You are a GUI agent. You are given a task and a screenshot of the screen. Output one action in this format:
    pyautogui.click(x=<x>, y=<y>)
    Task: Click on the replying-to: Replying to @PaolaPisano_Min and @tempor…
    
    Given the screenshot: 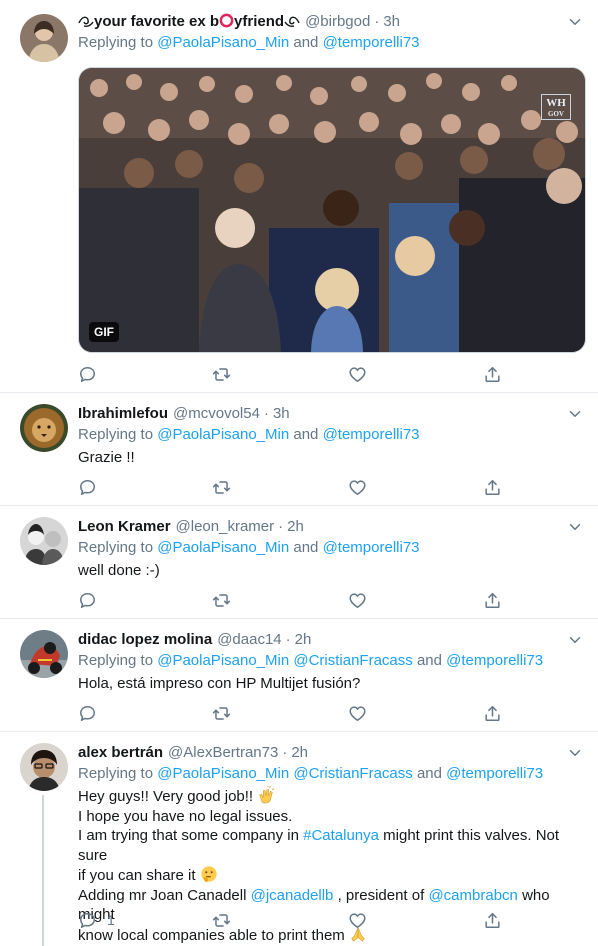 What is the action you would take?
    pyautogui.click(x=249, y=434)
    